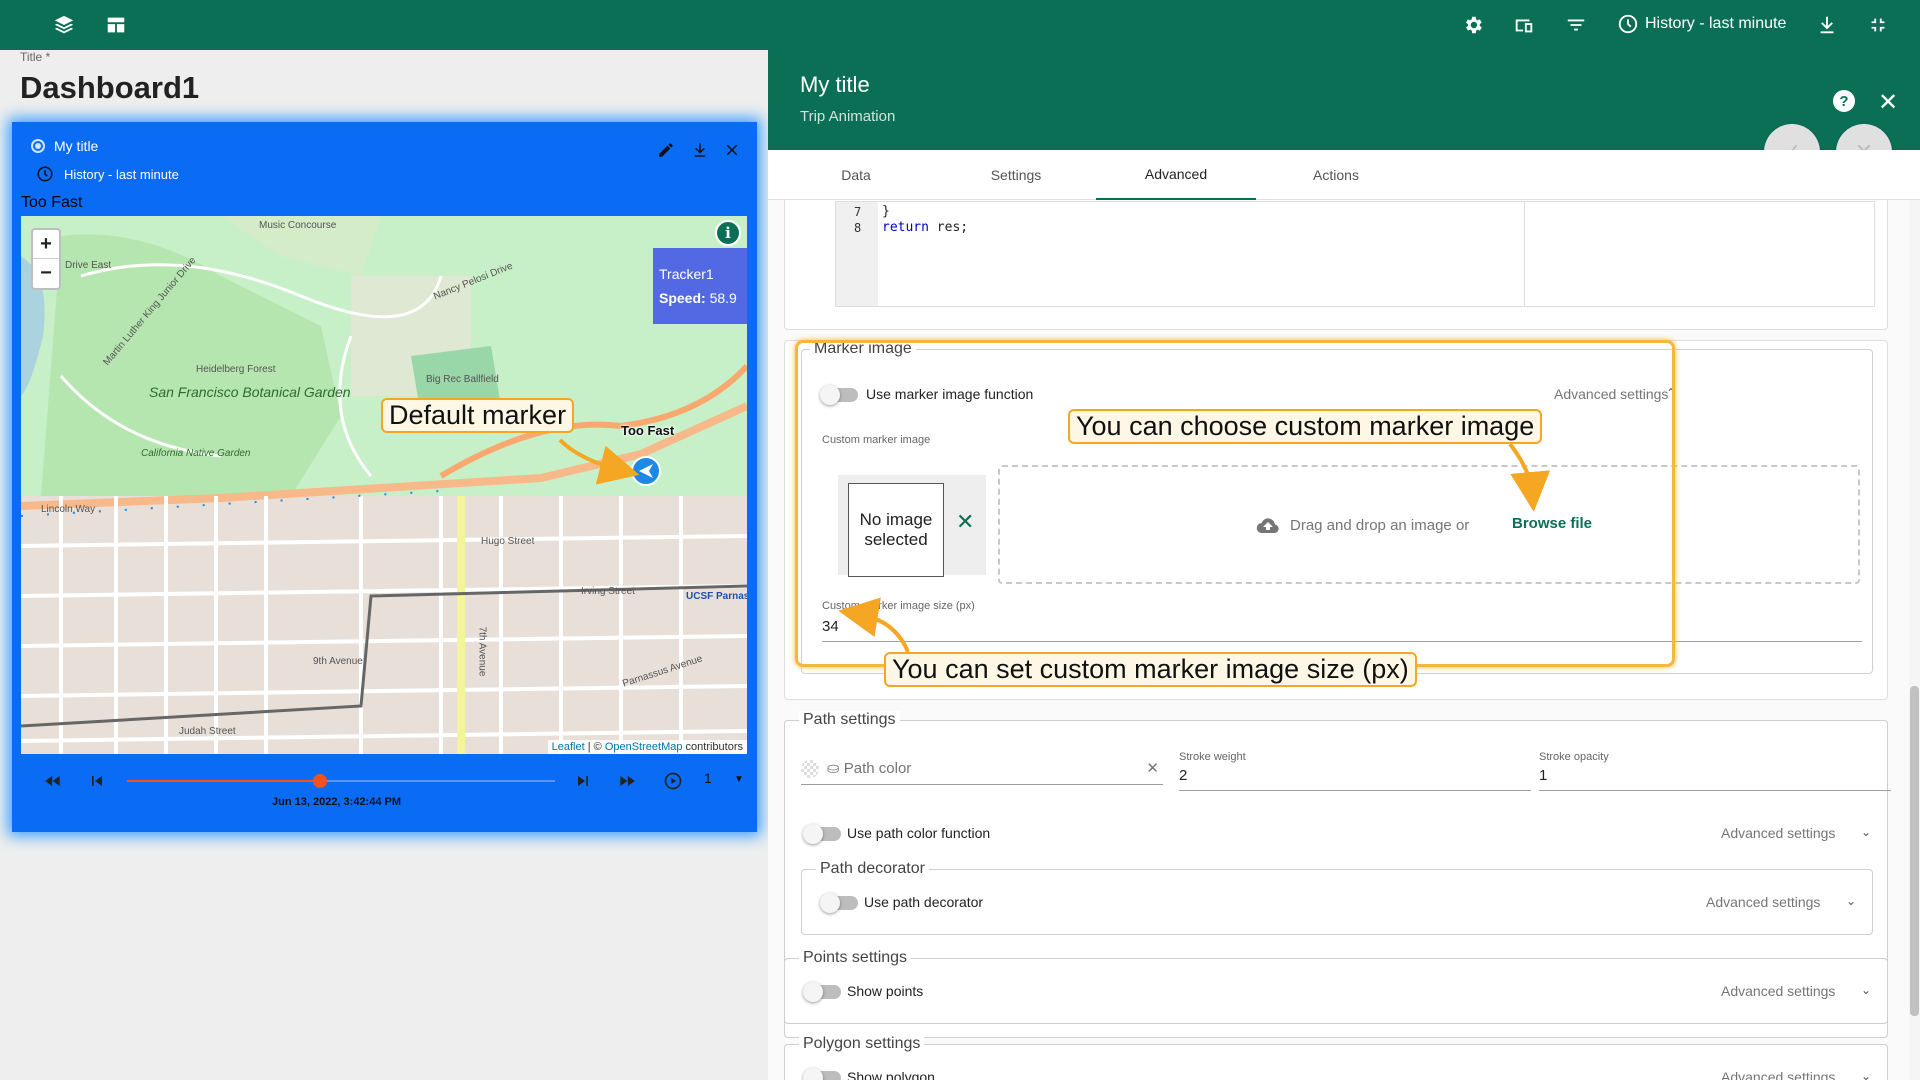  Describe the element at coordinates (885, 991) in the screenshot. I see `show-points-label: Show points` at that location.